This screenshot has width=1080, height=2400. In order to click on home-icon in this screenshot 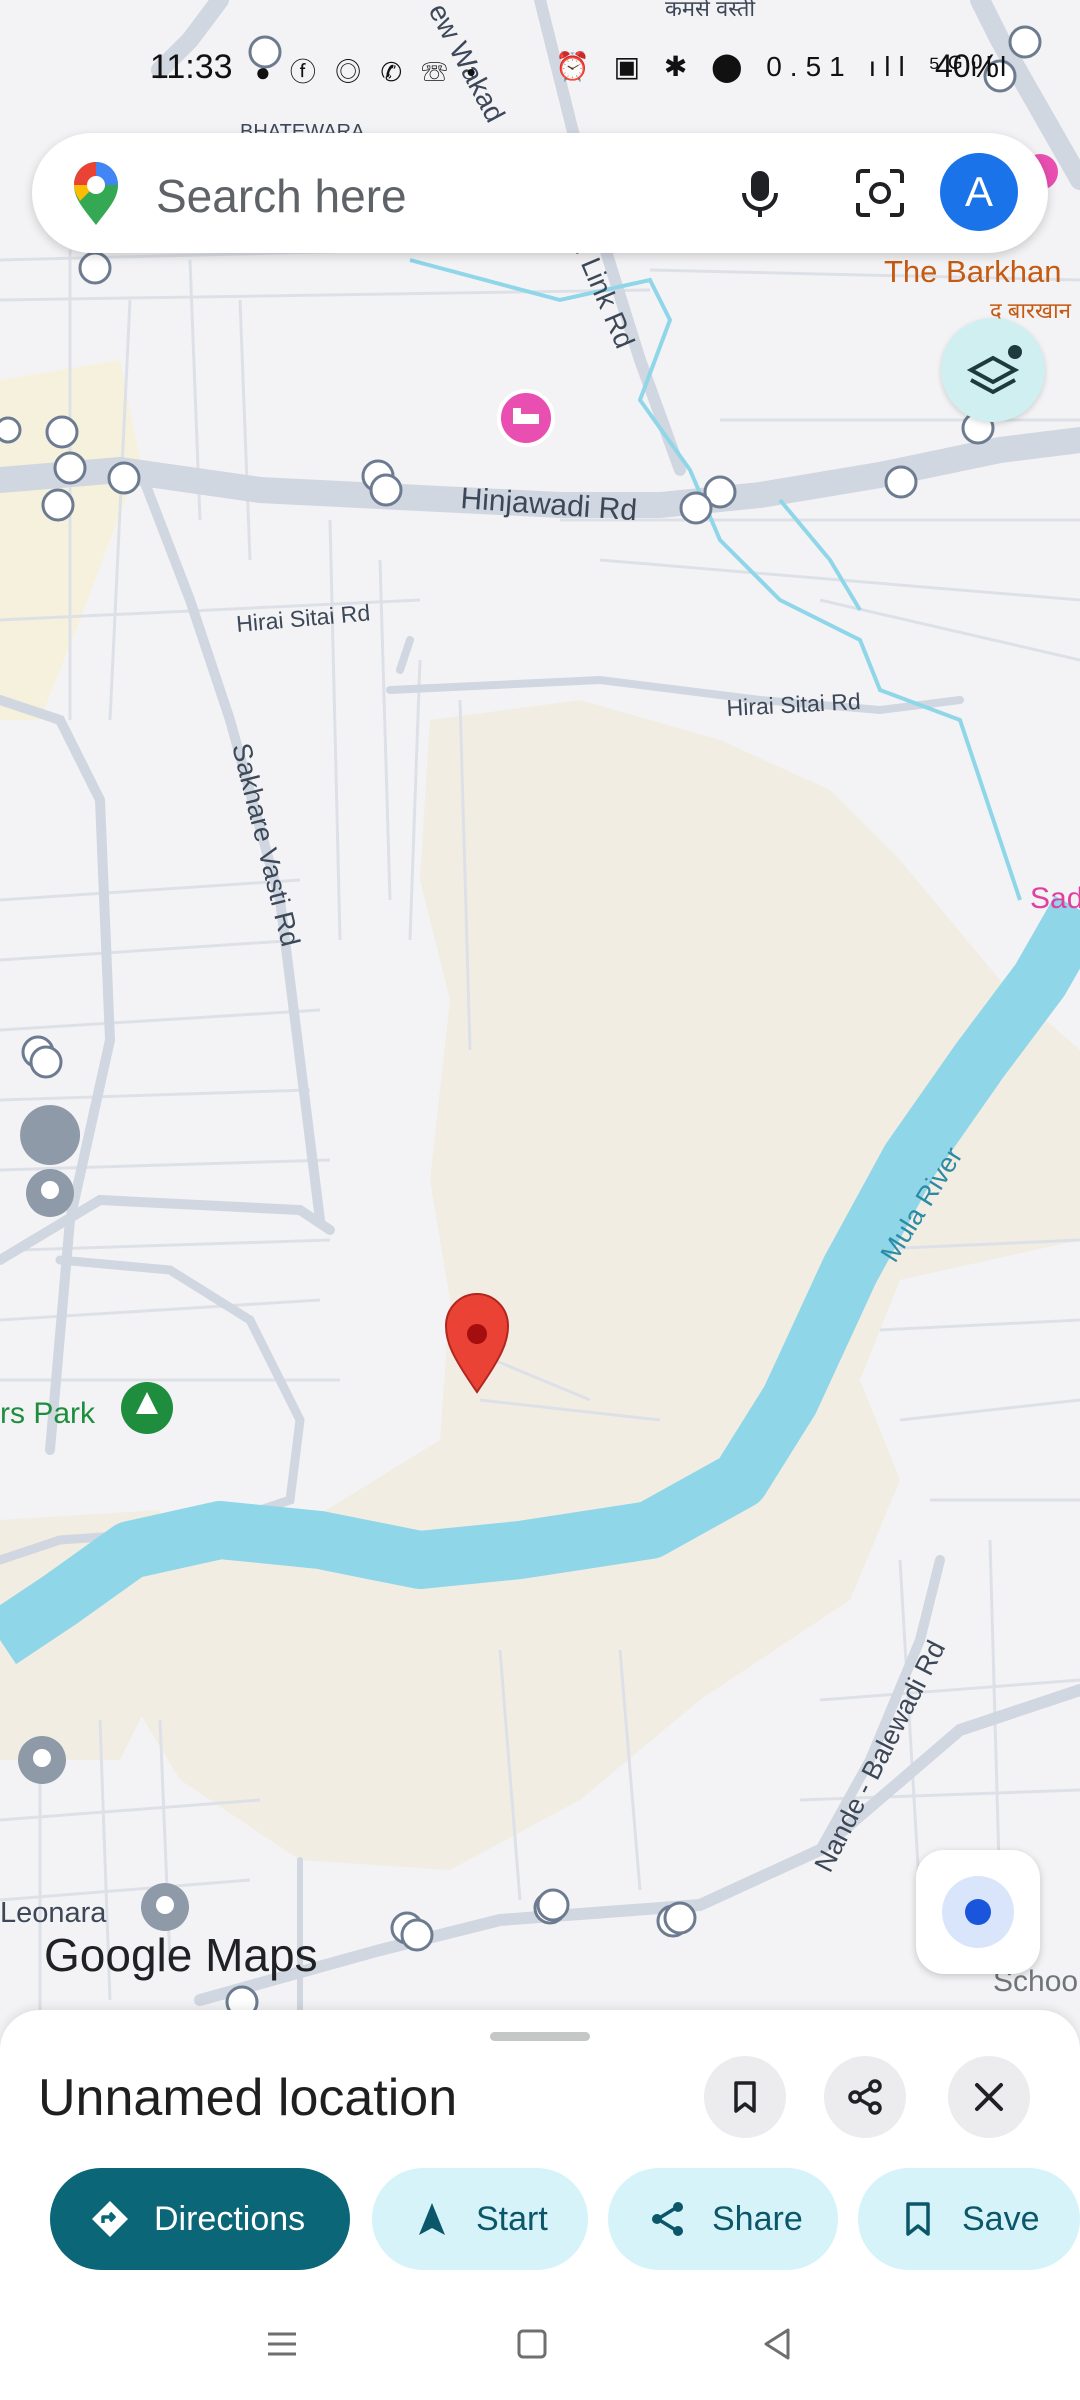, I will do `click(532, 2344)`.